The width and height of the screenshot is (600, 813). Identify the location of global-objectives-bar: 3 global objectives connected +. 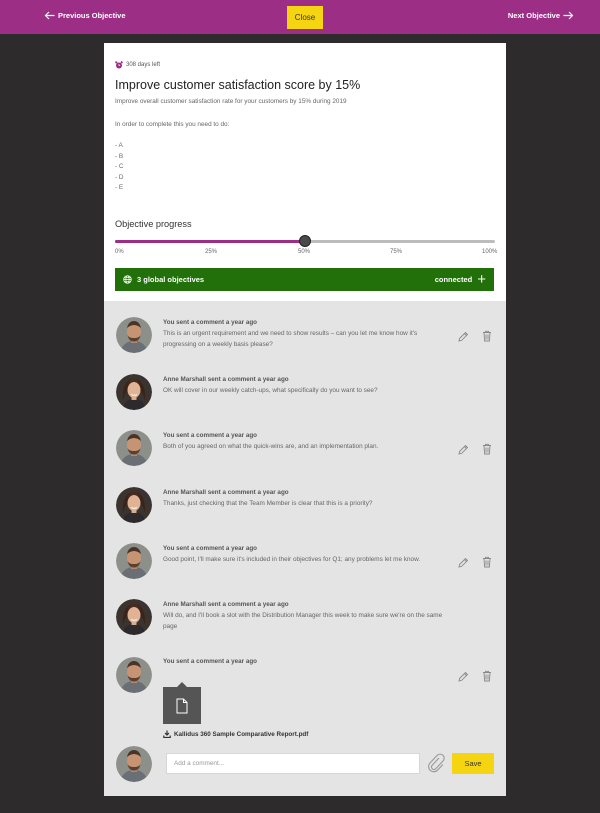
(304, 279).